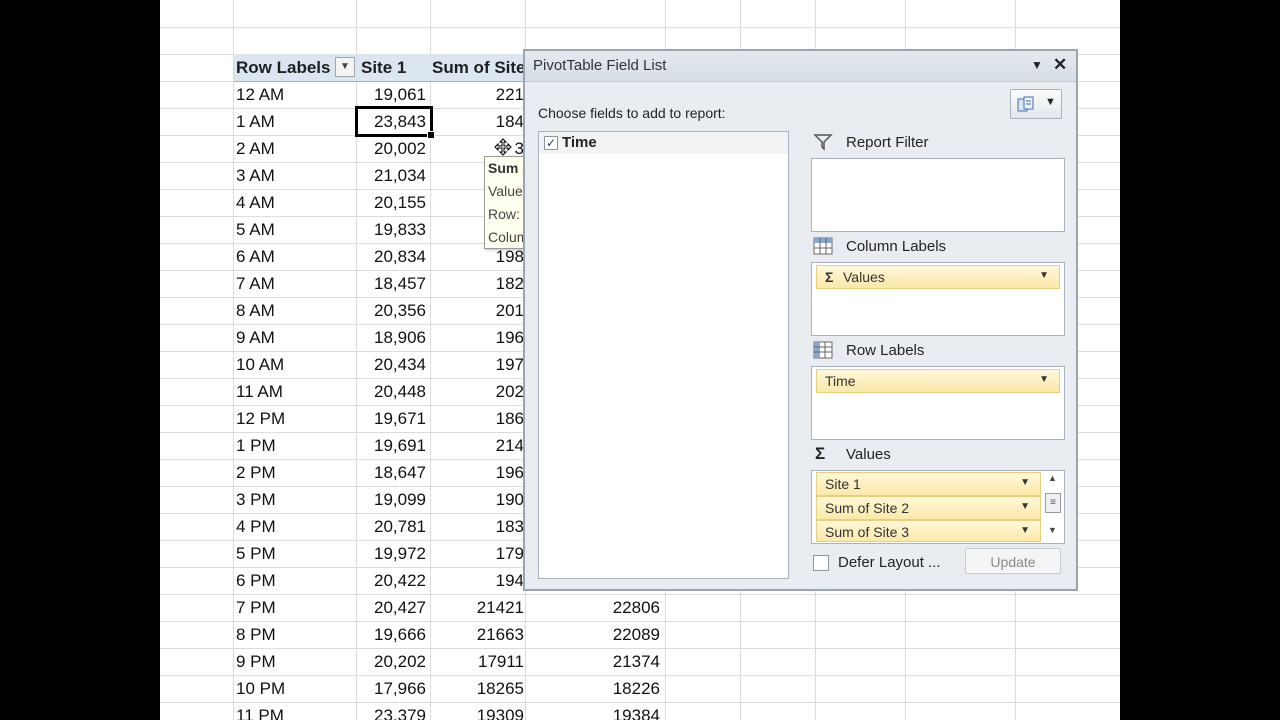 The height and width of the screenshot is (720, 1280). What do you see at coordinates (1037, 65) in the screenshot?
I see `panel-options-dropdown-icon: ▼` at bounding box center [1037, 65].